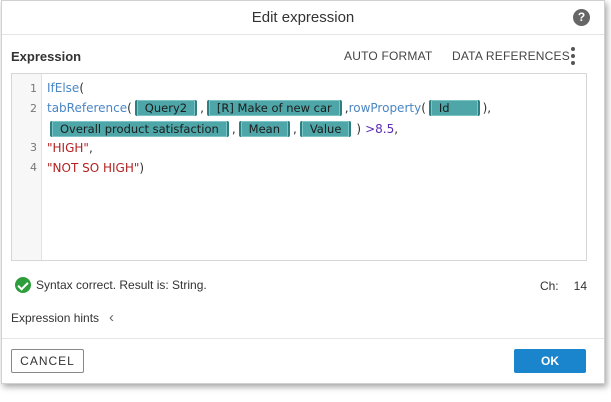 This screenshot has height=402, width=611. I want to click on chevron-left-icon: ‹, so click(111, 317).